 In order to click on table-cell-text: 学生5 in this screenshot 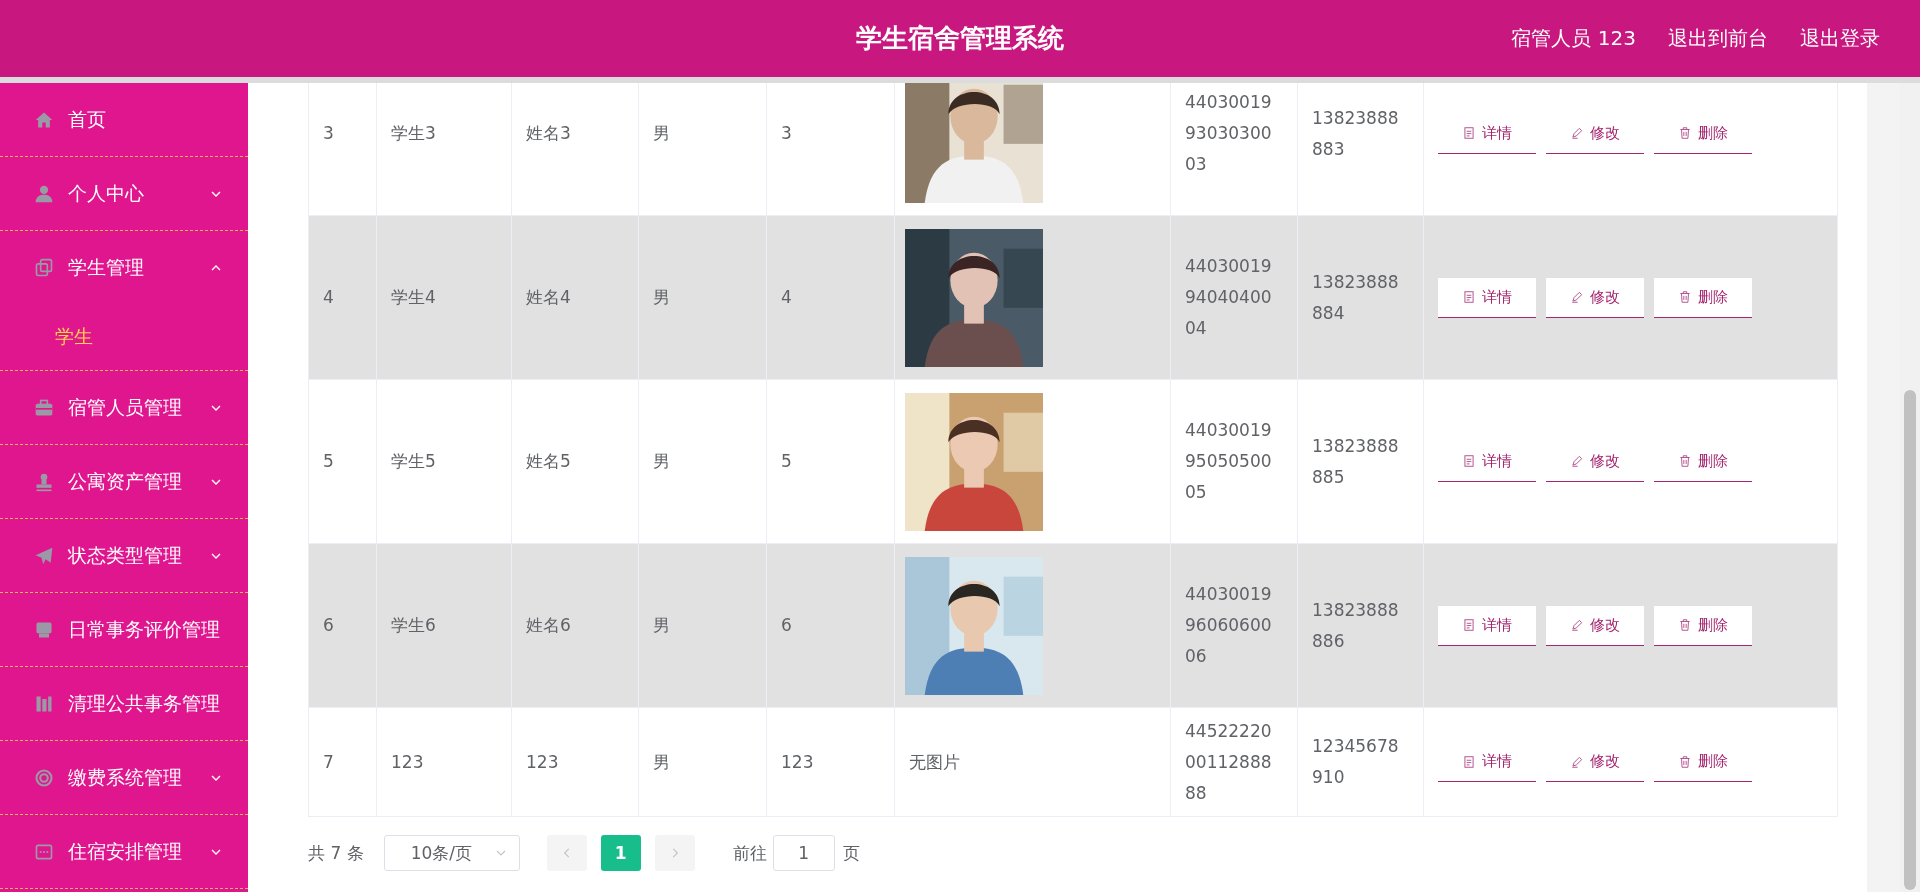, I will do `click(413, 461)`.